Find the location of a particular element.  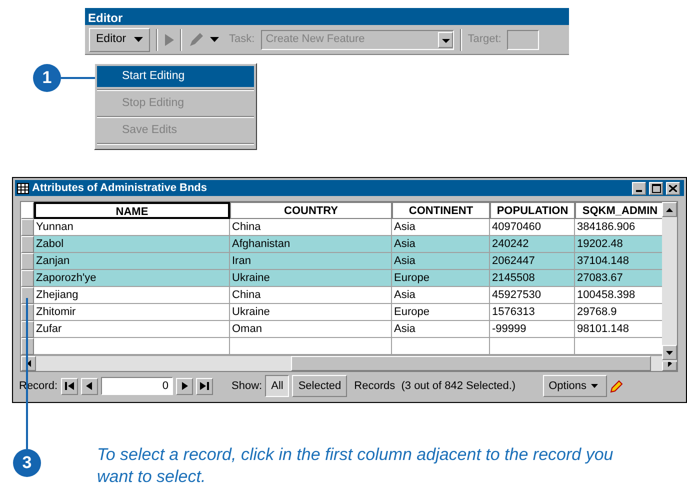

vertical-scrollbar is located at coordinates (669, 282).